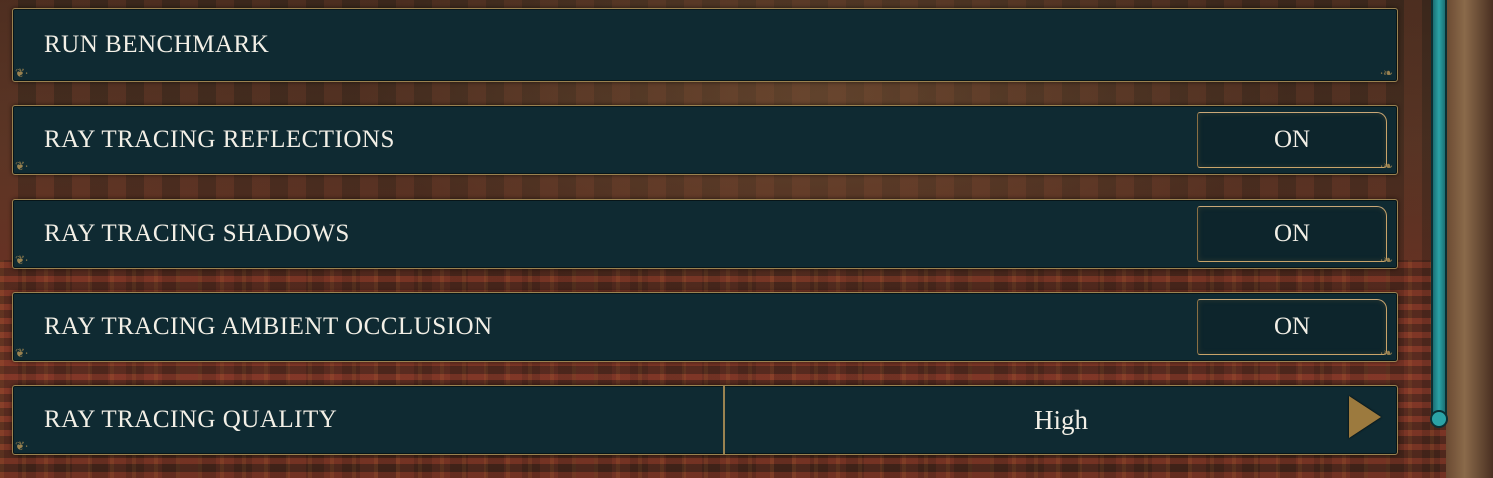  Describe the element at coordinates (1061, 419) in the screenshot. I see `rt-quality-value: High` at that location.